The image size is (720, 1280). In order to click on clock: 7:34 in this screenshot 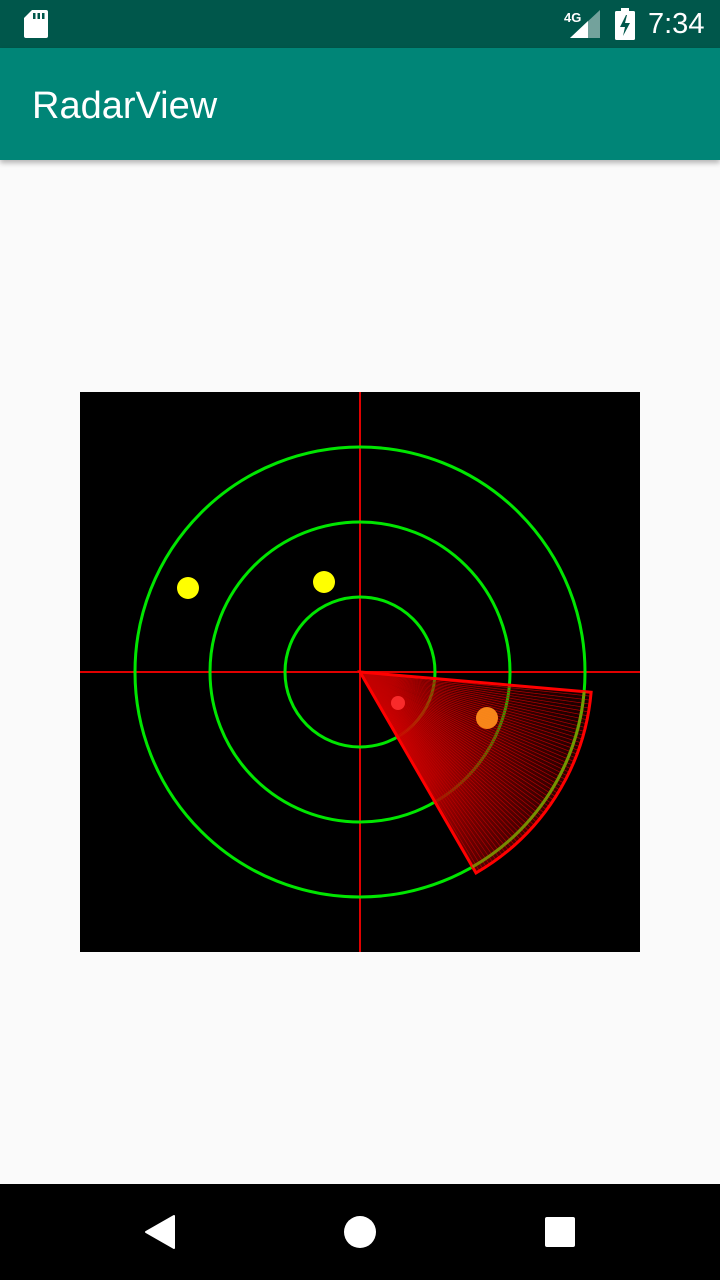, I will do `click(676, 24)`.